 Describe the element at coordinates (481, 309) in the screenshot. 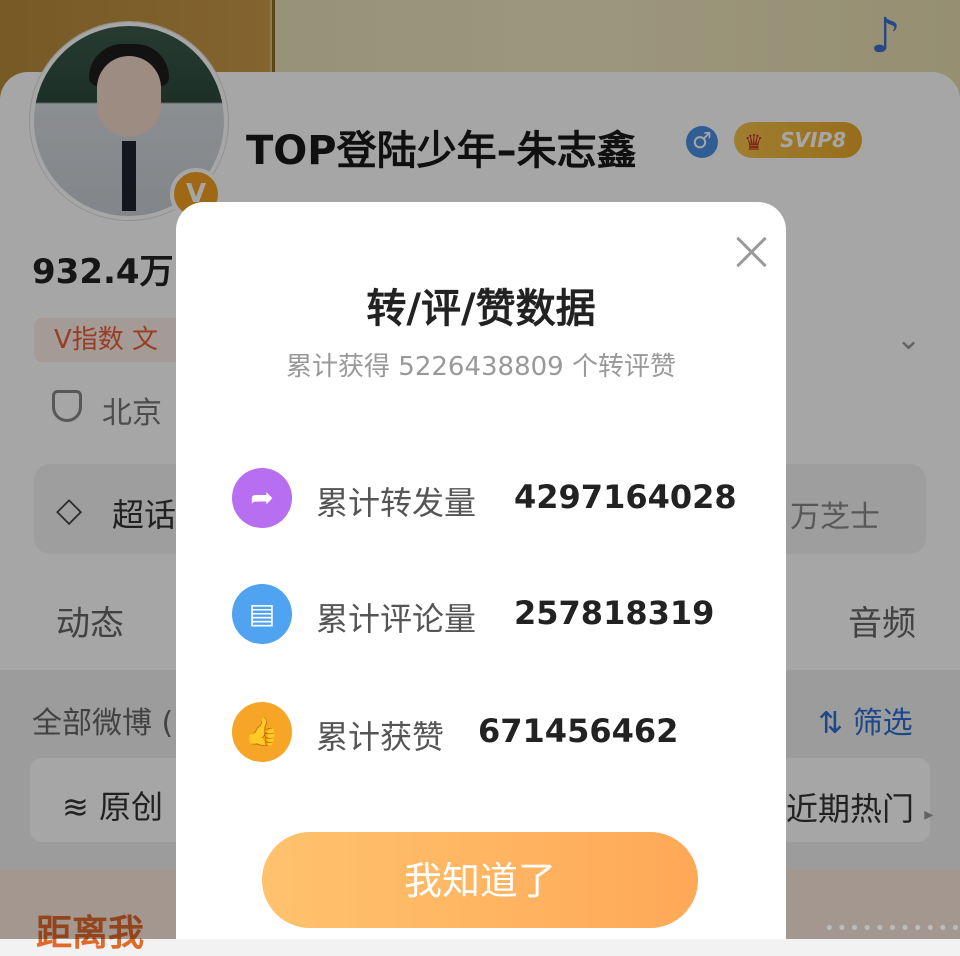

I see `modal-title: 转/评/赞数据` at that location.